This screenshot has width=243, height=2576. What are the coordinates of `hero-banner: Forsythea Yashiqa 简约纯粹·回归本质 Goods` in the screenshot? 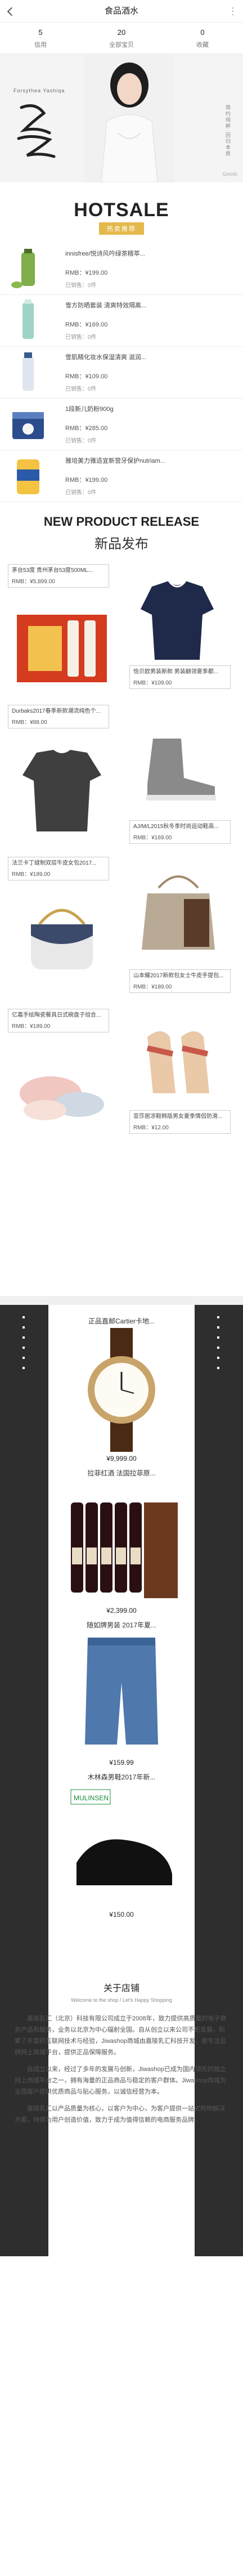 It's located at (121, 118).